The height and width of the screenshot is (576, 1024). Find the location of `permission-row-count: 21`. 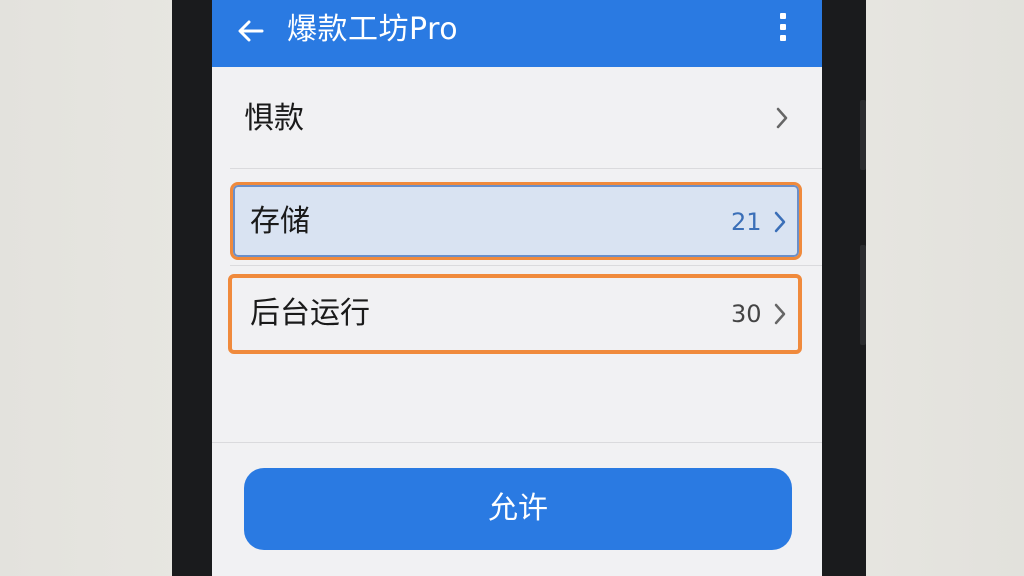

permission-row-count: 21 is located at coordinates (746, 222).